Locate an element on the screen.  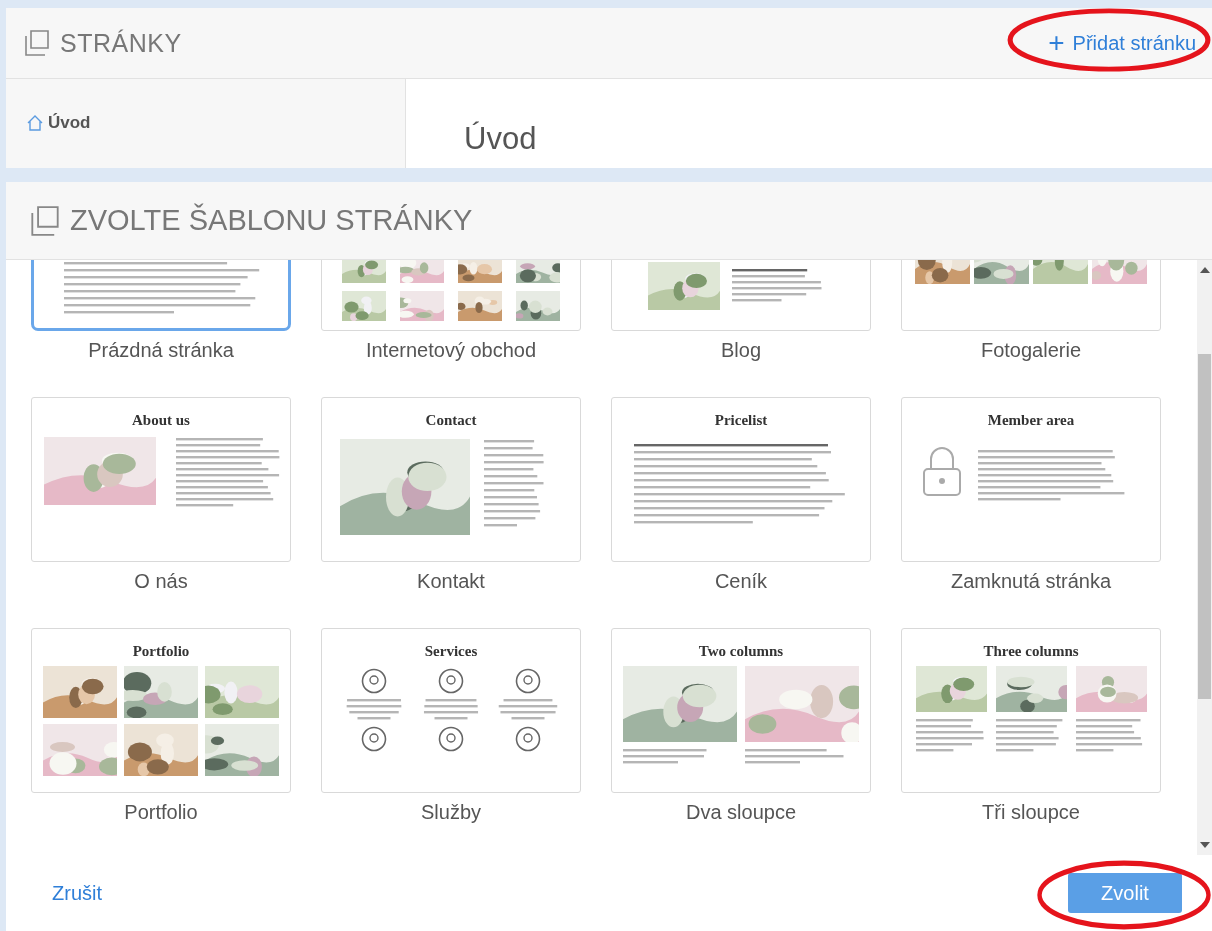
thumbnail-heading: Two columns is located at coordinates (741, 651).